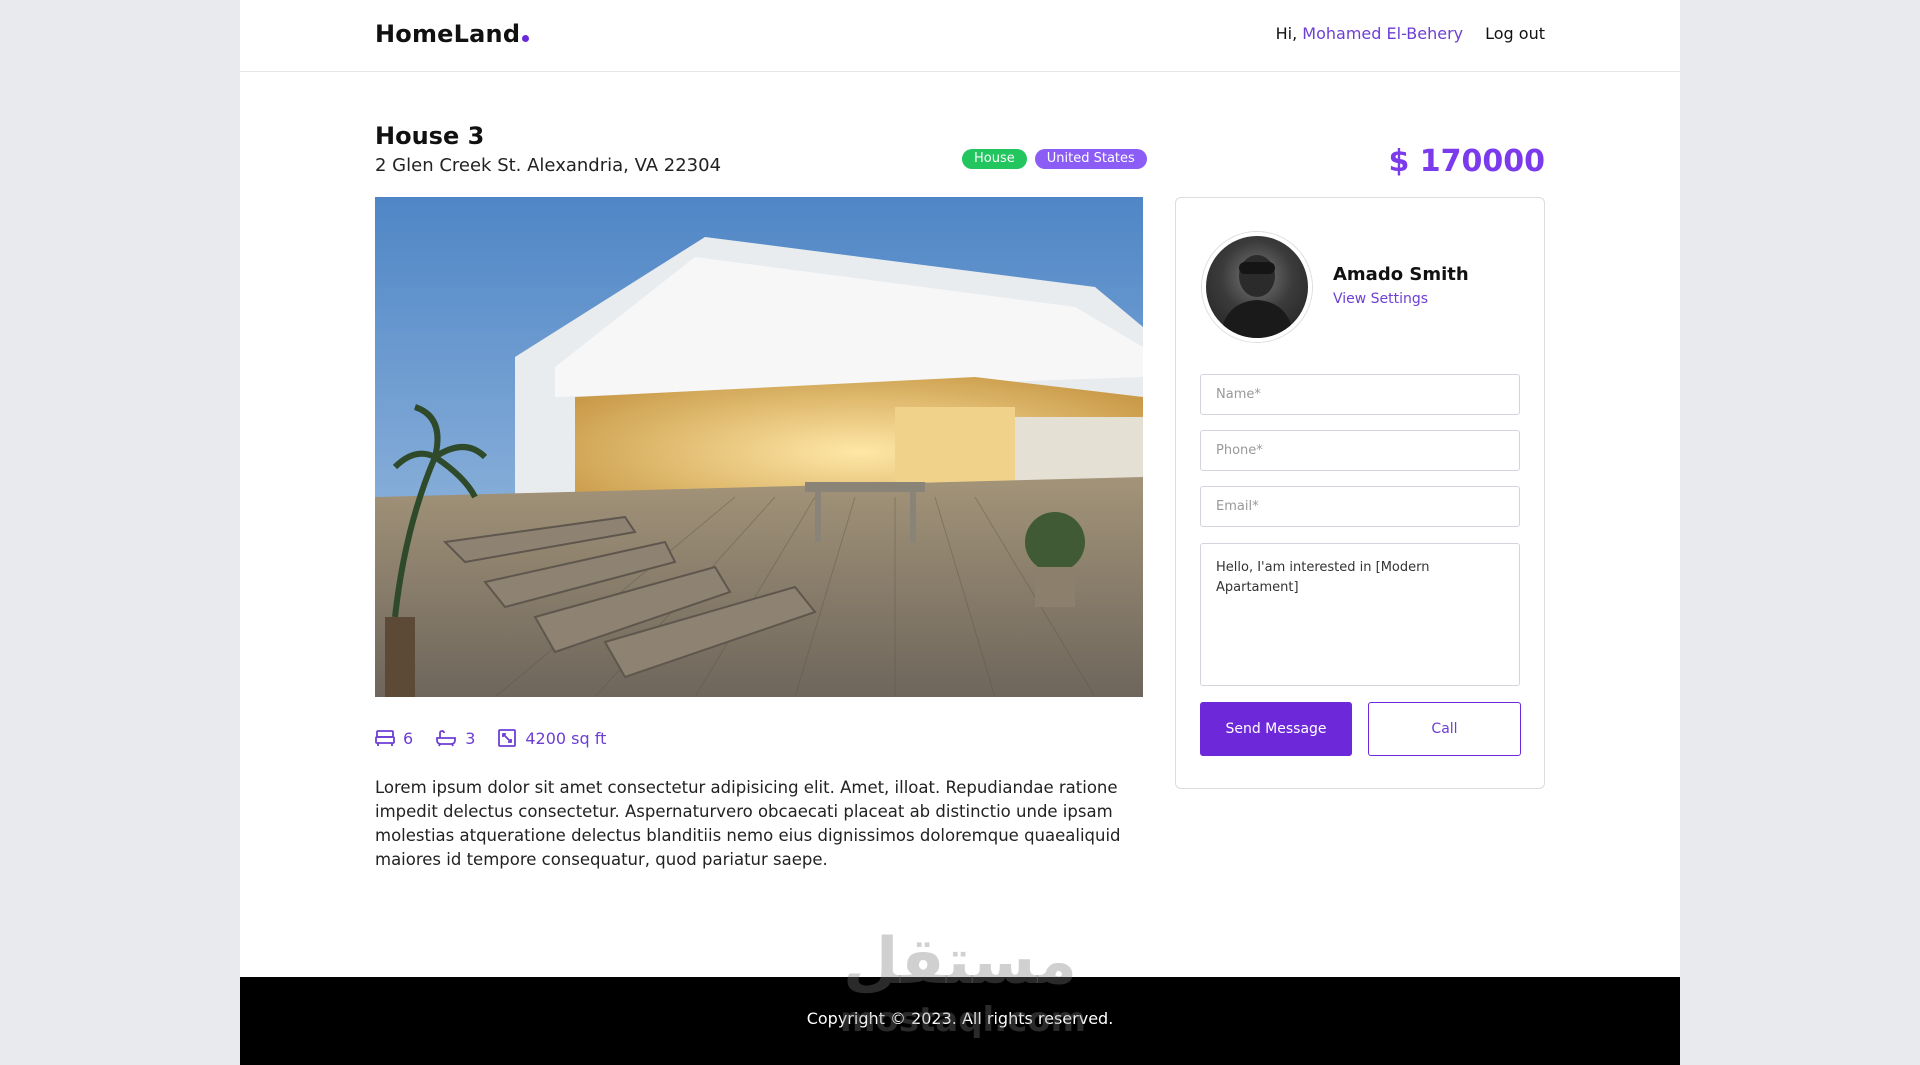 The width and height of the screenshot is (1920, 1065). I want to click on country-badge: United States, so click(1090, 159).